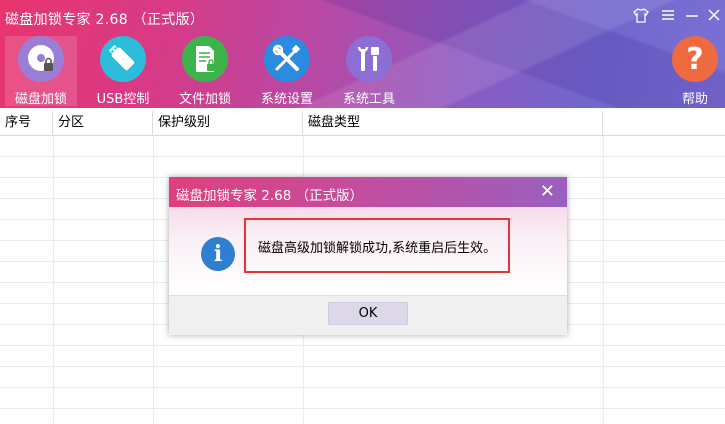 The width and height of the screenshot is (725, 424). Describe the element at coordinates (692, 16) in the screenshot. I see `minimize-icon` at that location.